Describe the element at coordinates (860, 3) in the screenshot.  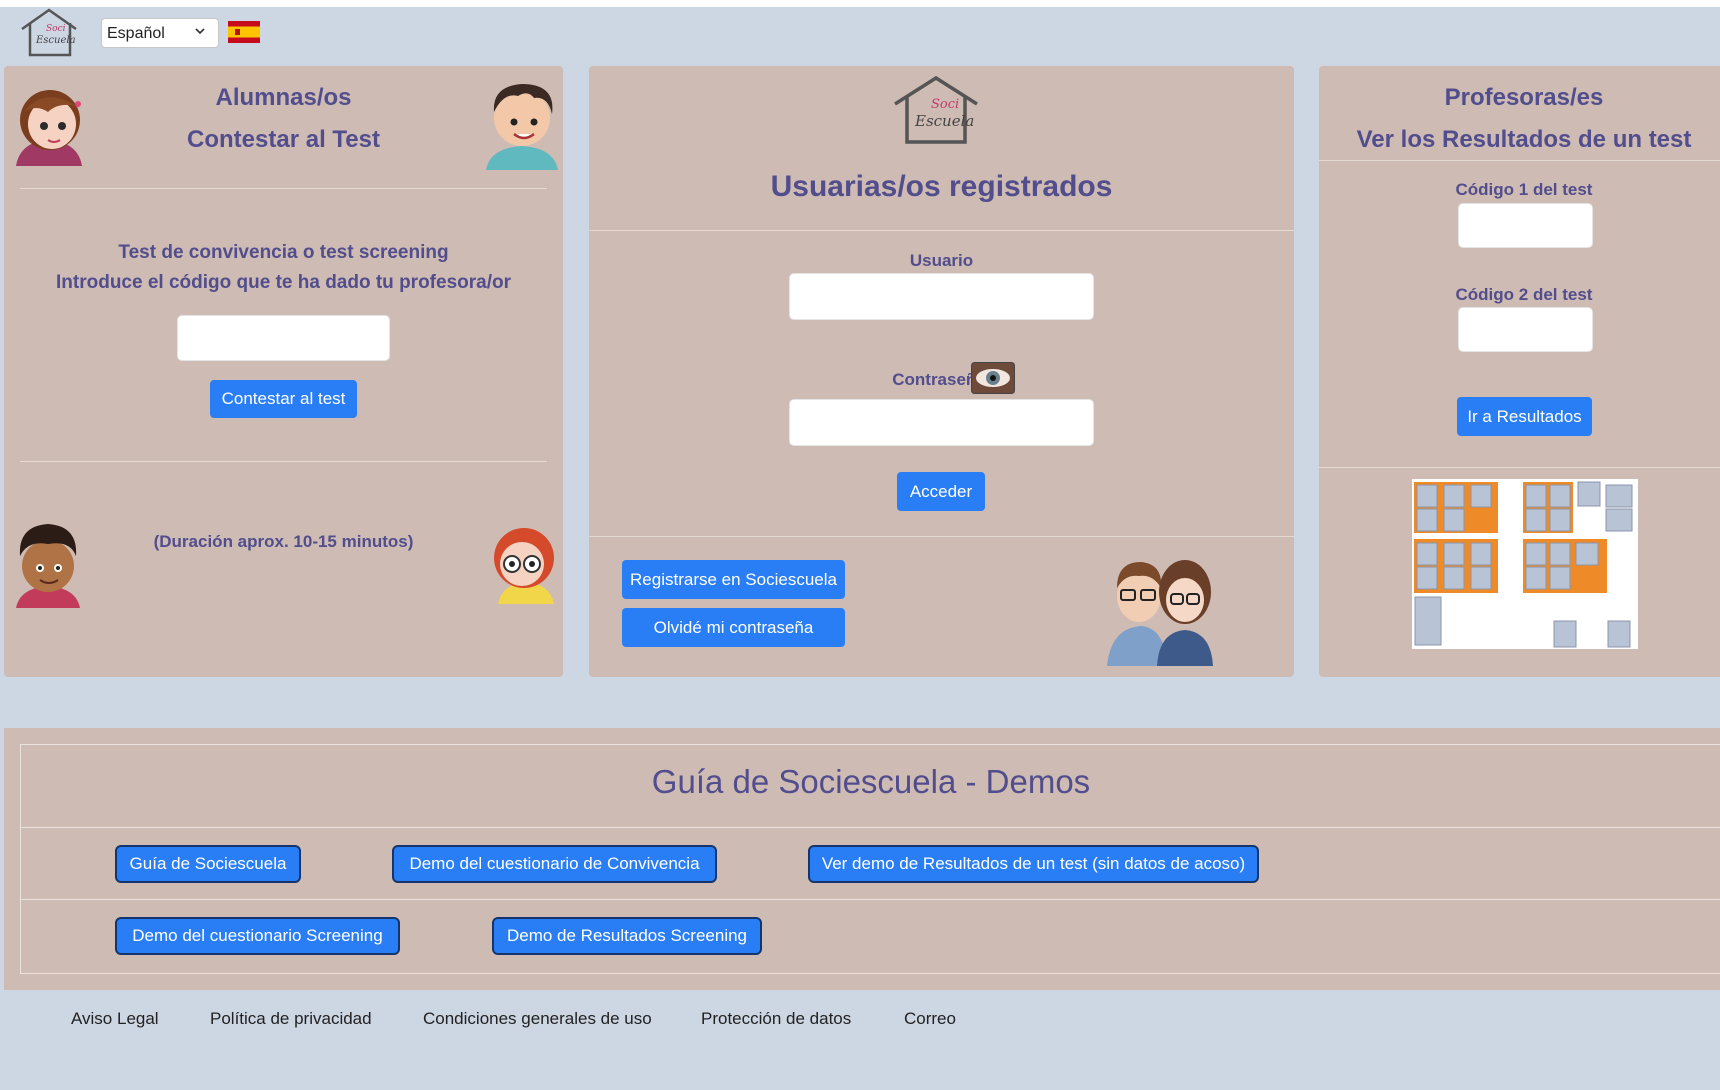
I see `top-strip` at that location.